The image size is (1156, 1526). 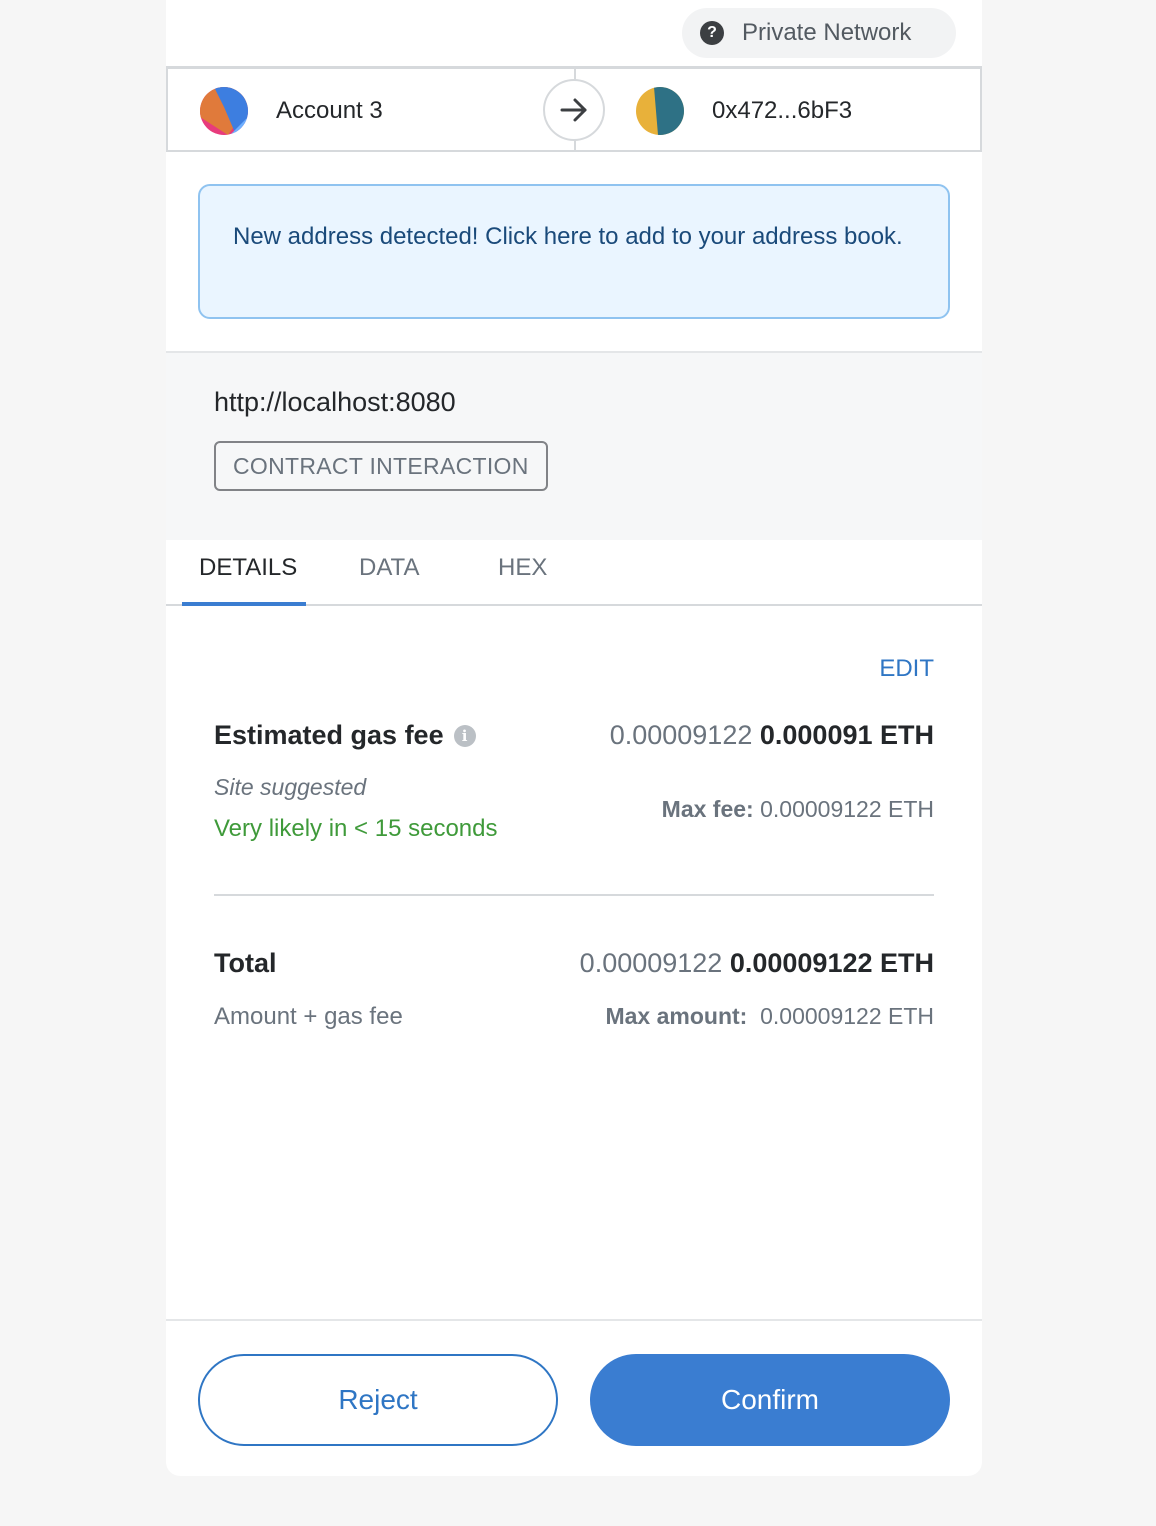 I want to click on sender-avatar, so click(x=224, y=111).